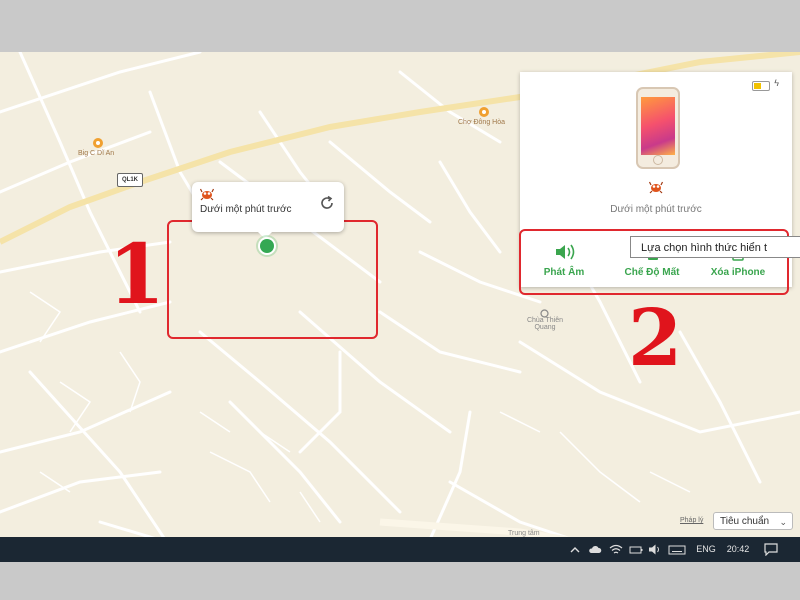  I want to click on chevron-down-icon: ⌄, so click(783, 522).